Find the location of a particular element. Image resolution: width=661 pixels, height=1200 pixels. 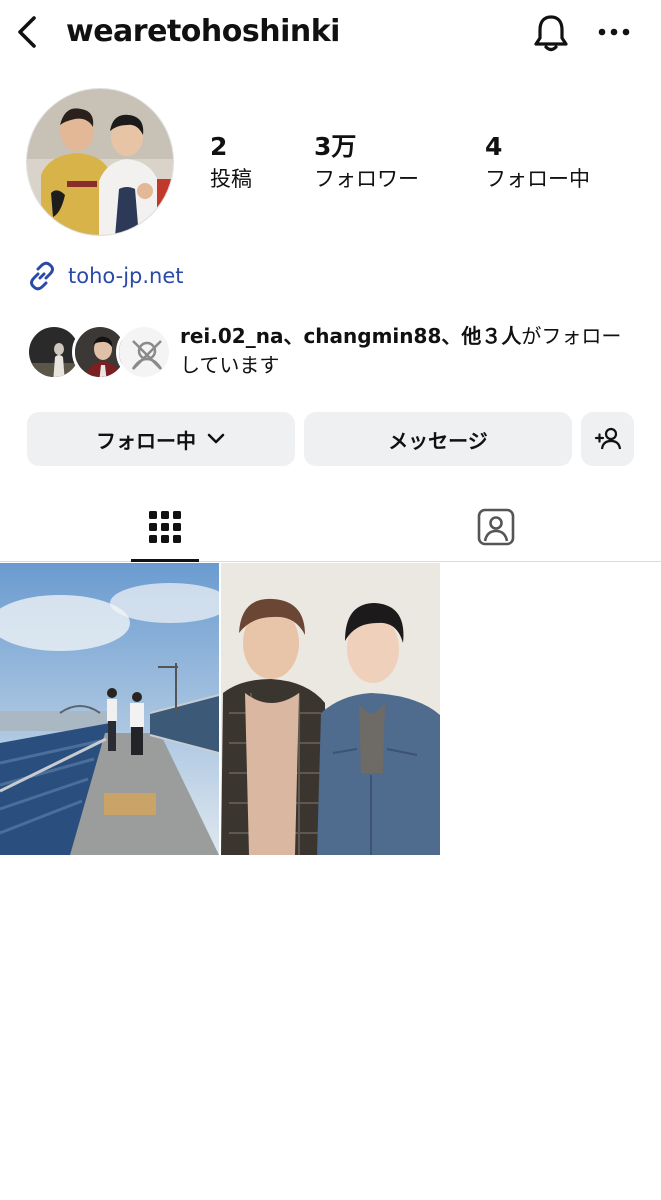

link-icon is located at coordinates (42, 276).